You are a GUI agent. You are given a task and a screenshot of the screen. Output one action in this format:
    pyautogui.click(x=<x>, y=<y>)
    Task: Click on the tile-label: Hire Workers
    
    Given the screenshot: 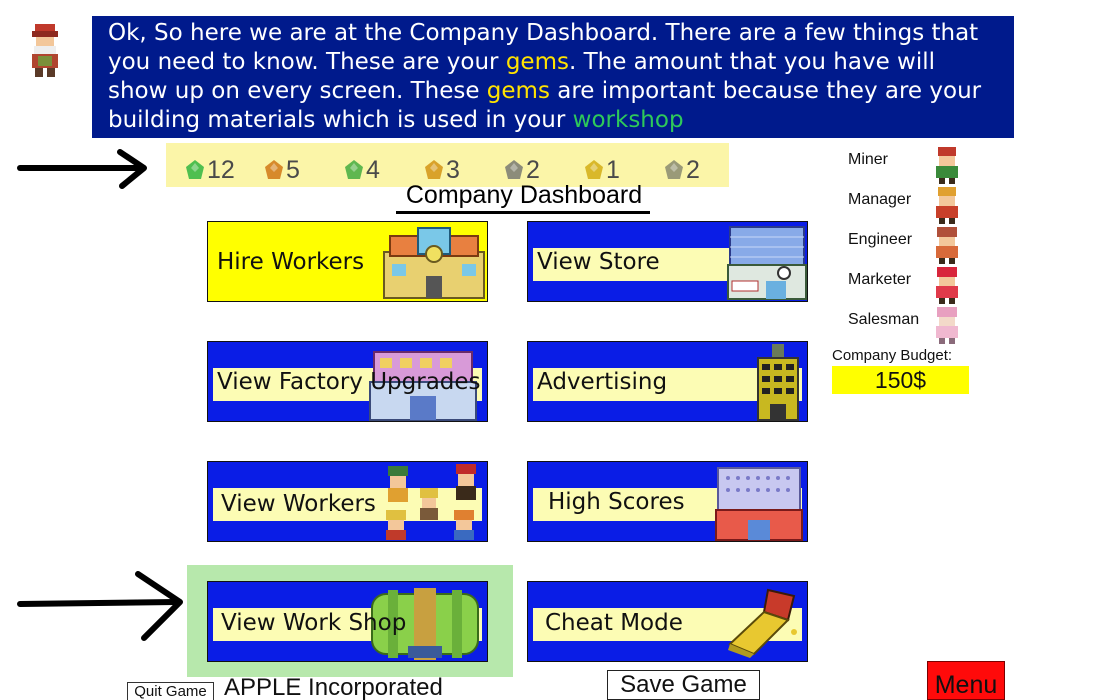 What is the action you would take?
    pyautogui.click(x=291, y=262)
    